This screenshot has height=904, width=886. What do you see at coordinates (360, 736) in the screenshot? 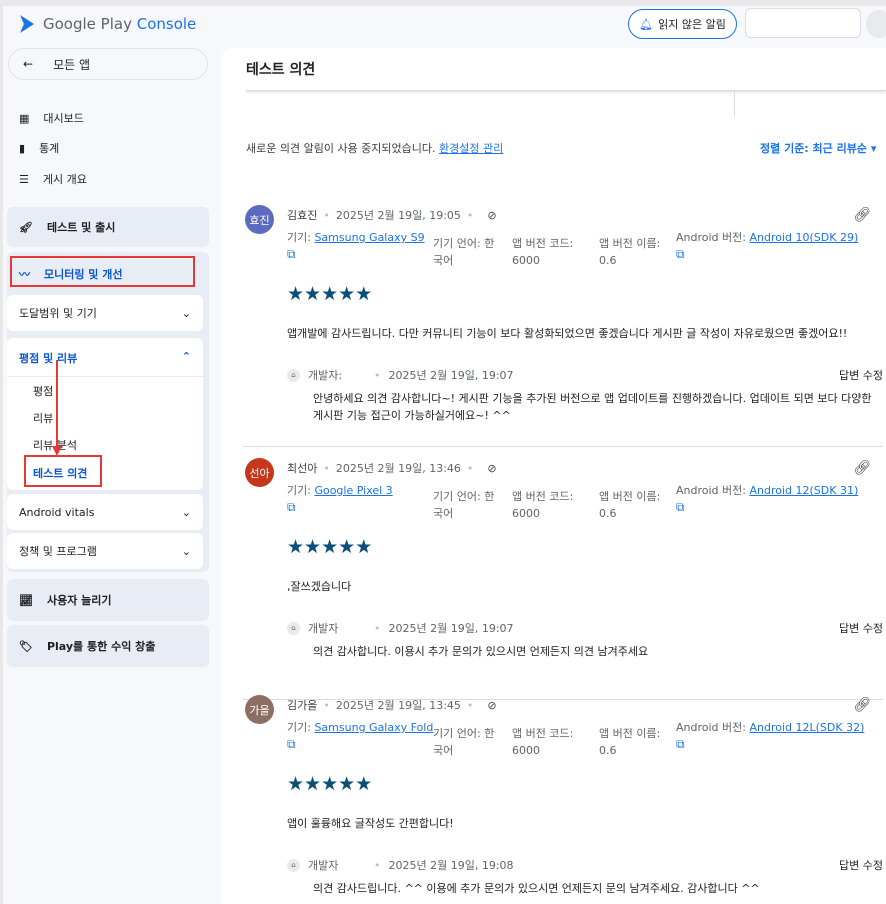
I see `device-field: 기기: Samsung Galaxy Fold ⧉` at bounding box center [360, 736].